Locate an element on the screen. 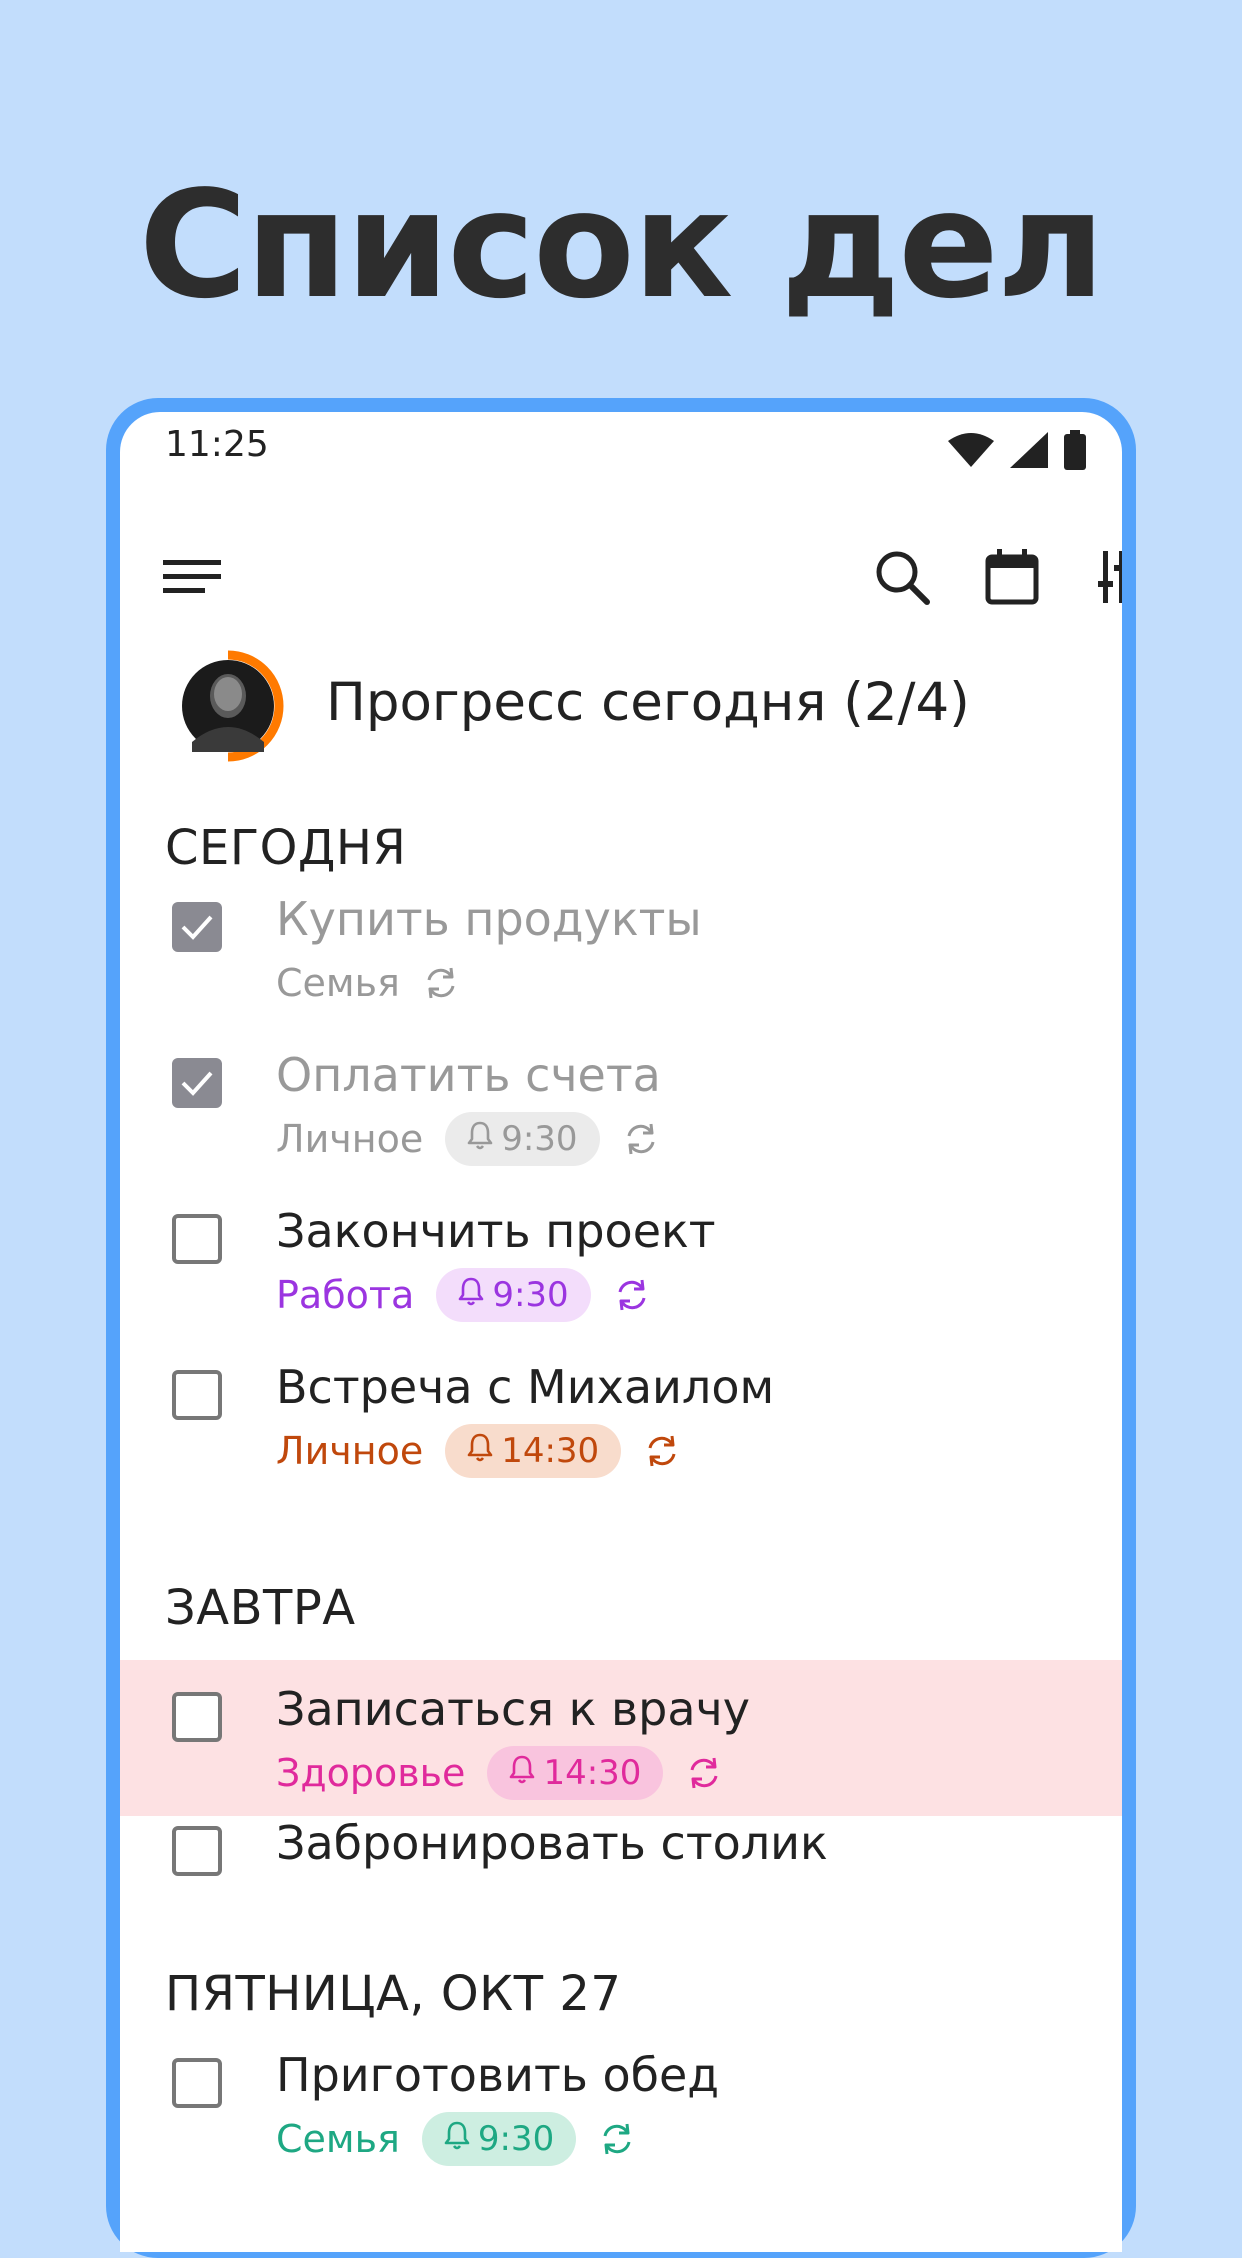  calendar-icon is located at coordinates (1012, 577).